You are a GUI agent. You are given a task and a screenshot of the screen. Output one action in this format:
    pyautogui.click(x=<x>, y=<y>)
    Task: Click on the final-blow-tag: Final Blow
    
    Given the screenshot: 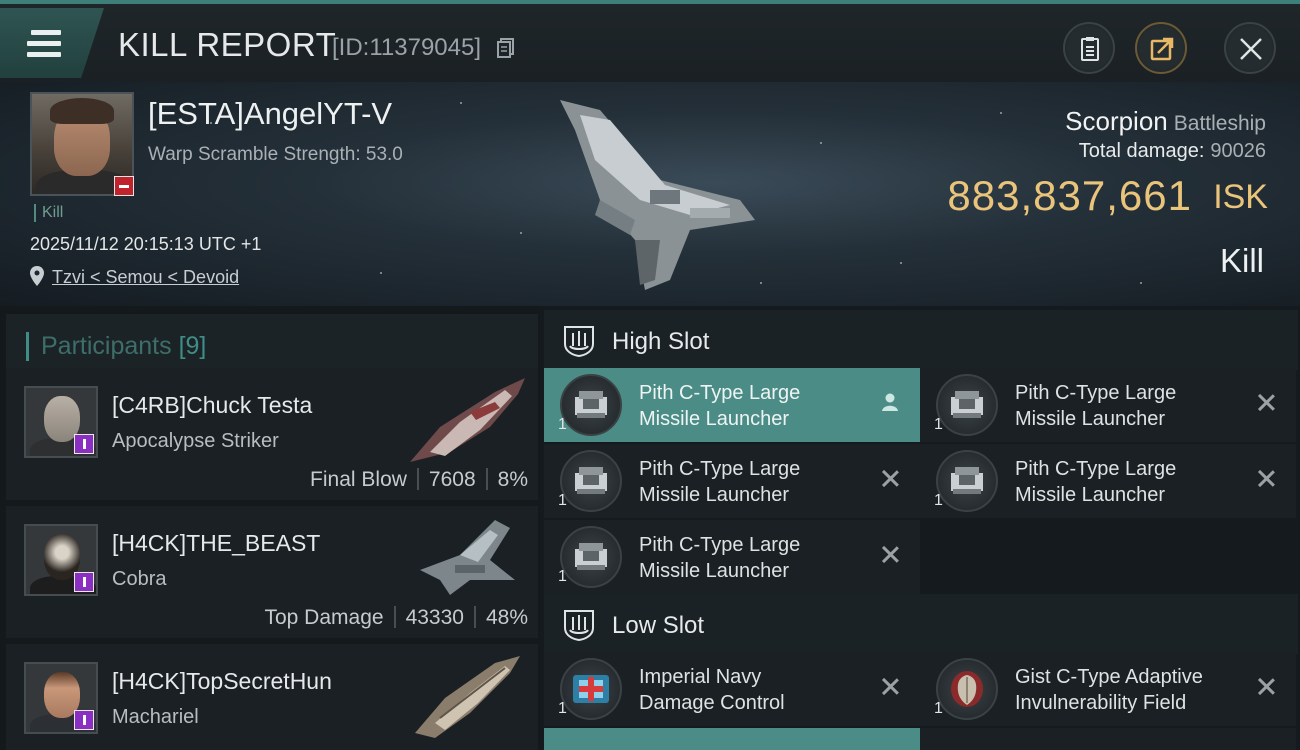 What is the action you would take?
    pyautogui.click(x=358, y=479)
    